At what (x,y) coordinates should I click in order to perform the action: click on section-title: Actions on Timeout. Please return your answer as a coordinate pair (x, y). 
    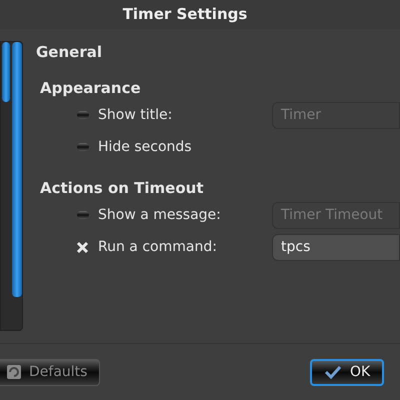
    Looking at the image, I should click on (122, 188).